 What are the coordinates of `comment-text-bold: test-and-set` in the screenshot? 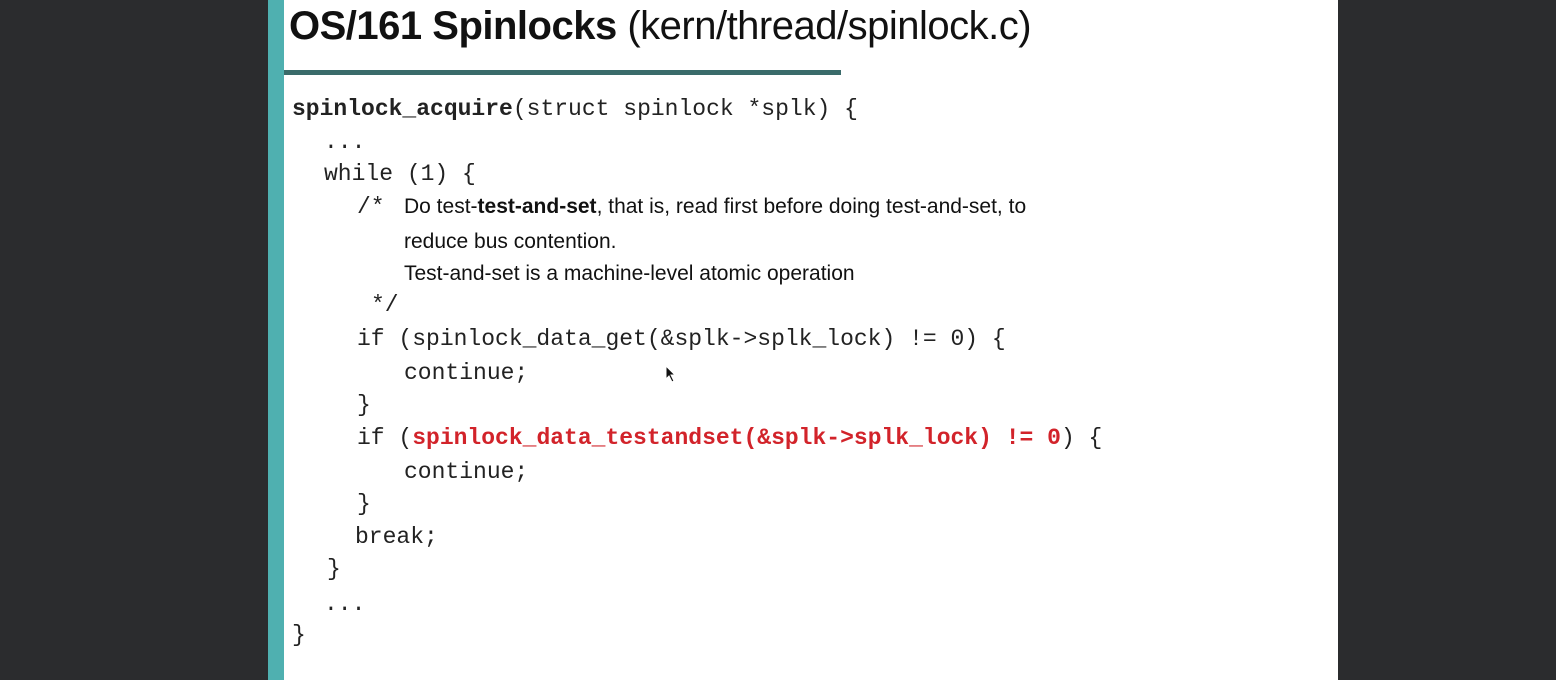 It's located at (537, 206).